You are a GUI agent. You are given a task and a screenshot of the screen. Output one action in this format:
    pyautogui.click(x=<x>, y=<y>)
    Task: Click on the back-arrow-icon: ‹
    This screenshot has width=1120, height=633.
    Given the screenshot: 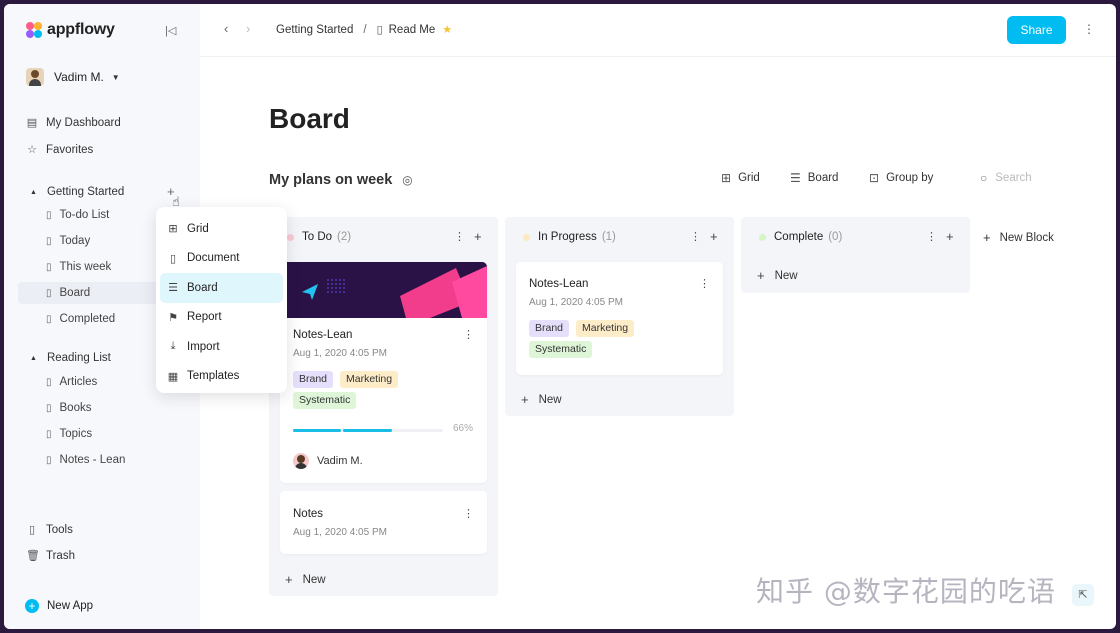 What is the action you would take?
    pyautogui.click(x=226, y=28)
    